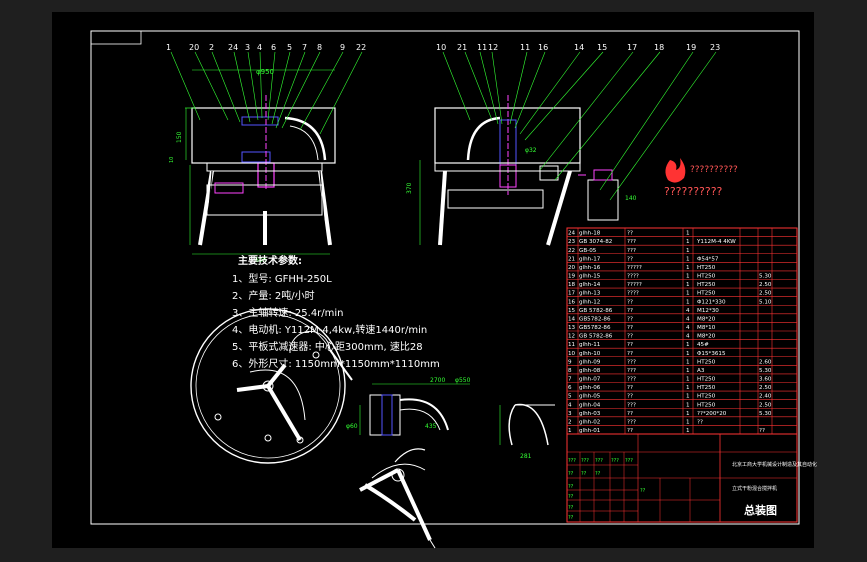  I want to click on bom-row-no: 9, so click(570, 362).